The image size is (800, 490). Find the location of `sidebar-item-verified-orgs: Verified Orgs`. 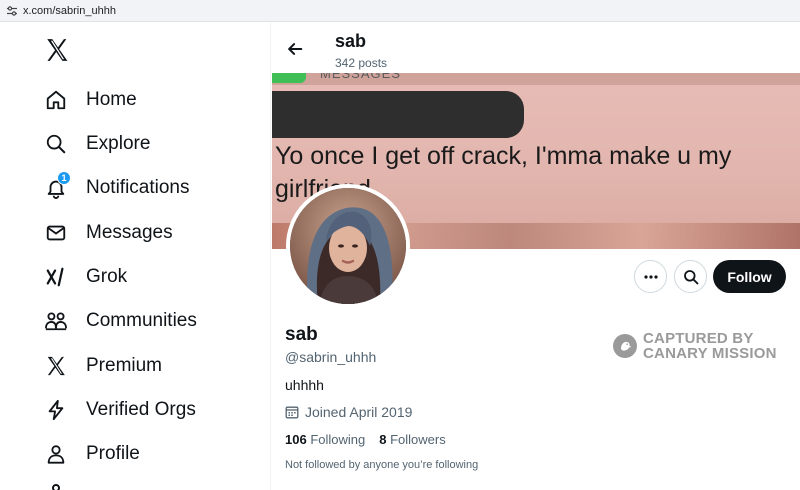

sidebar-item-verified-orgs: Verified Orgs is located at coordinates (120, 410).